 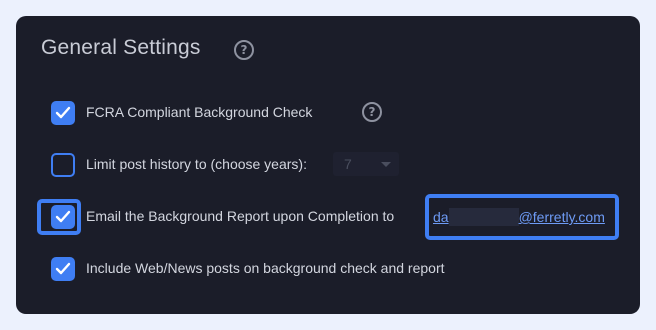 I want to click on limit-history-checkbox, so click(x=63, y=165).